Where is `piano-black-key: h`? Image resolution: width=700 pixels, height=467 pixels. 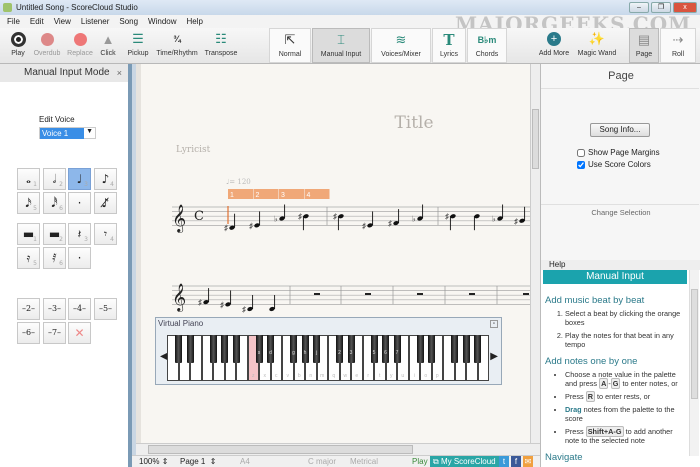 piano-black-key: h is located at coordinates (305, 349).